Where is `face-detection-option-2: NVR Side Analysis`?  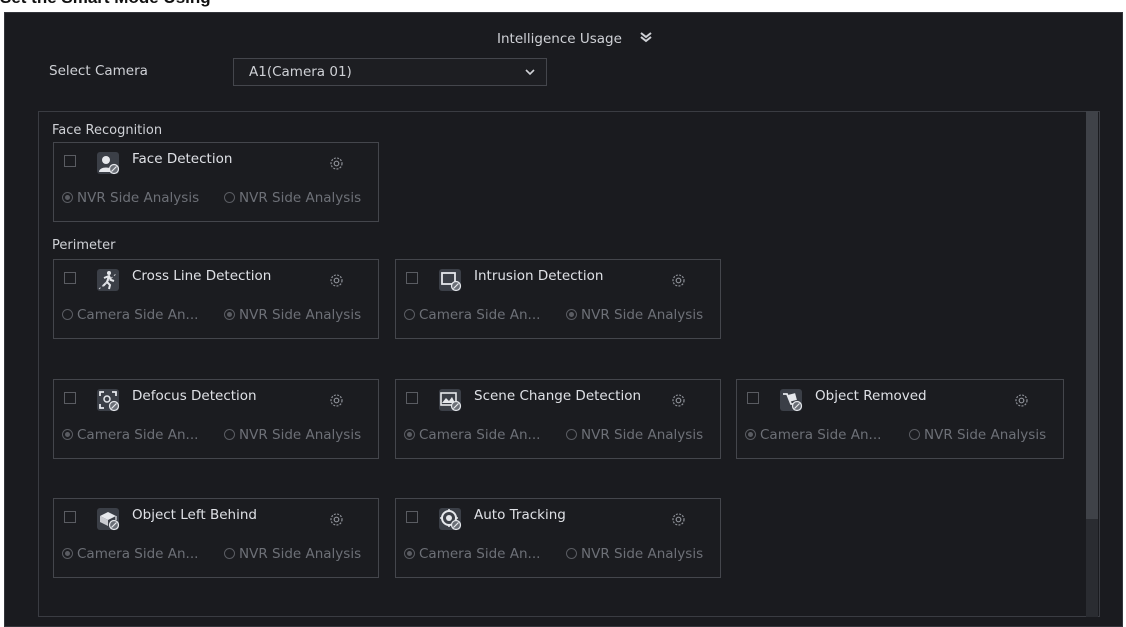 face-detection-option-2: NVR Side Analysis is located at coordinates (292, 198).